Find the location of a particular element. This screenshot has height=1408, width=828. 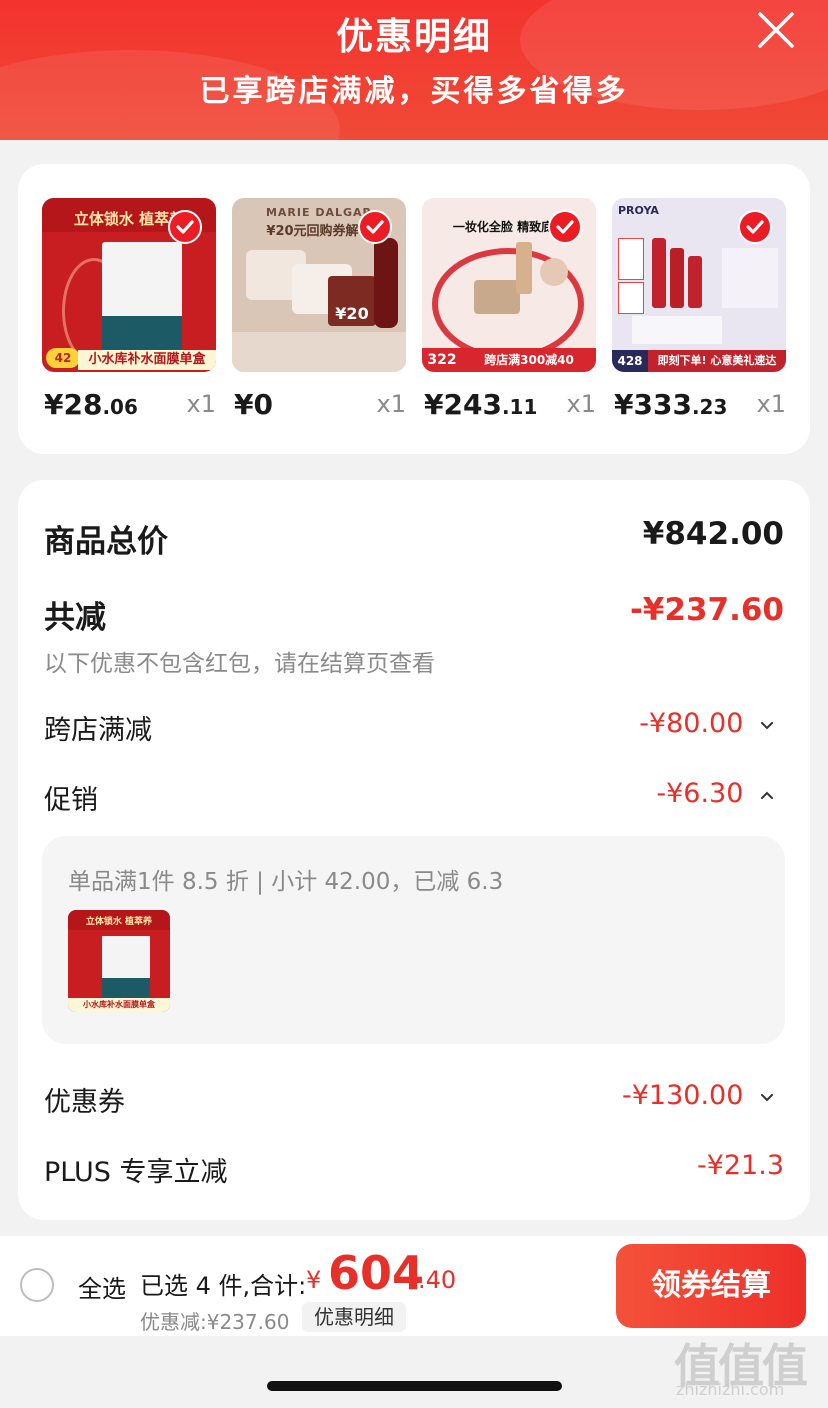

cross-store-row: -¥80.00 is located at coordinates (707, 723).